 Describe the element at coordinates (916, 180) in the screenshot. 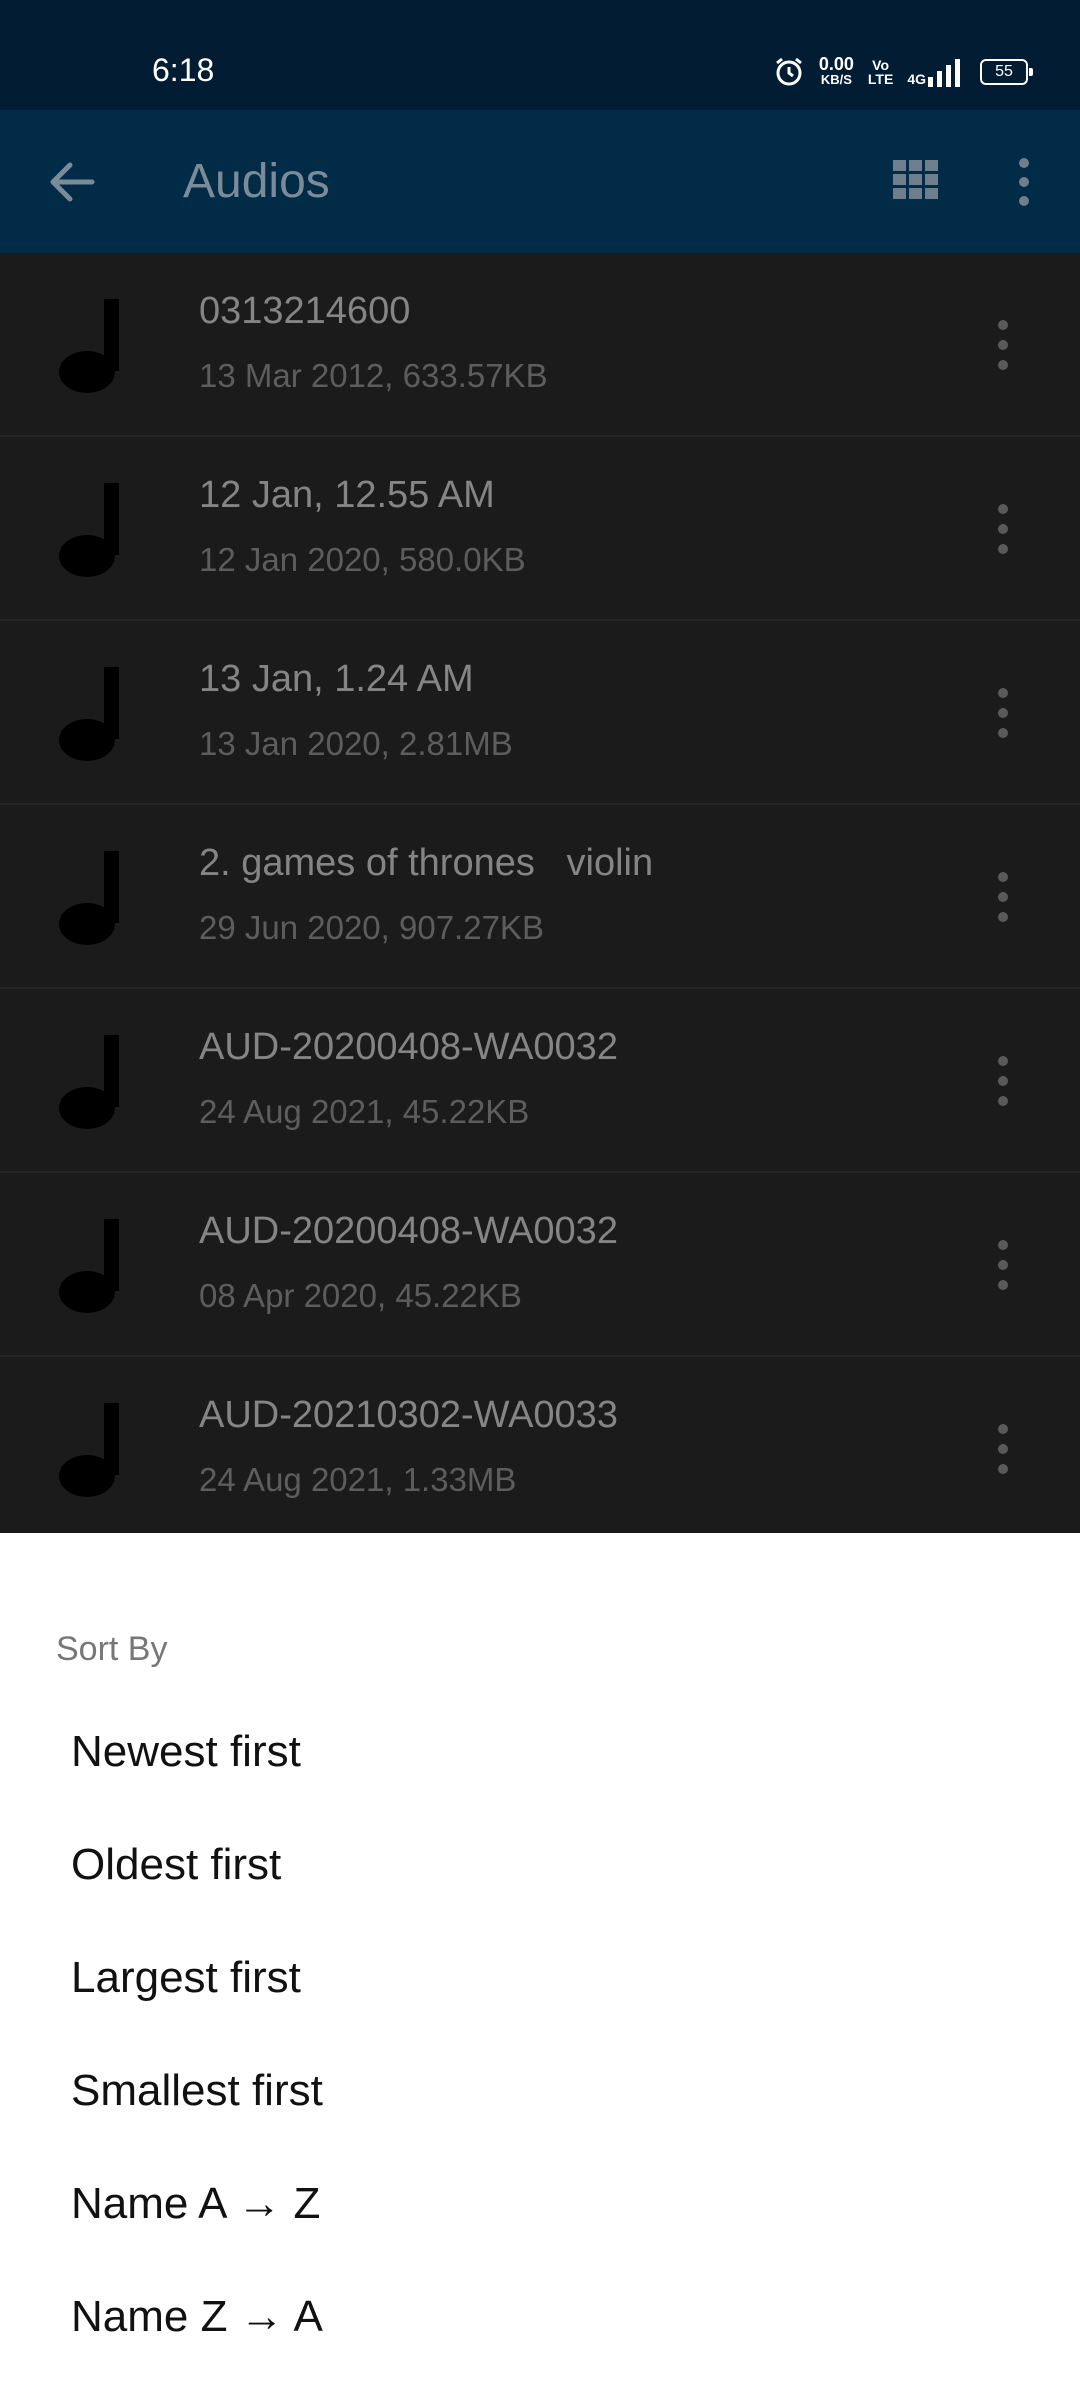

I see `grid-view-icon` at that location.